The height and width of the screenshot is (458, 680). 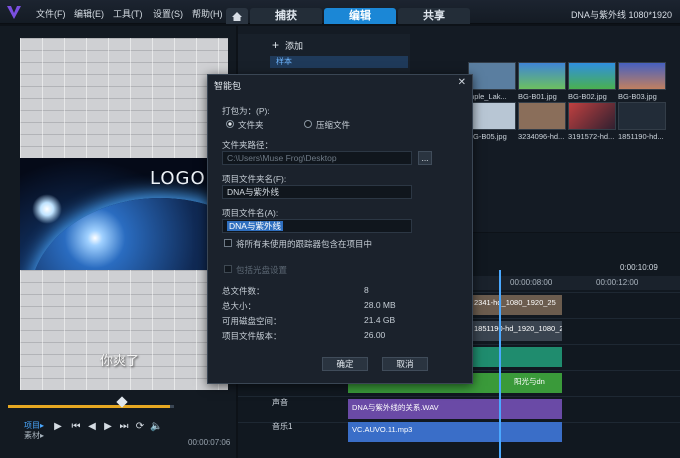 I want to click on thumbnail-label: BG-B02.jpg, so click(x=587, y=96).